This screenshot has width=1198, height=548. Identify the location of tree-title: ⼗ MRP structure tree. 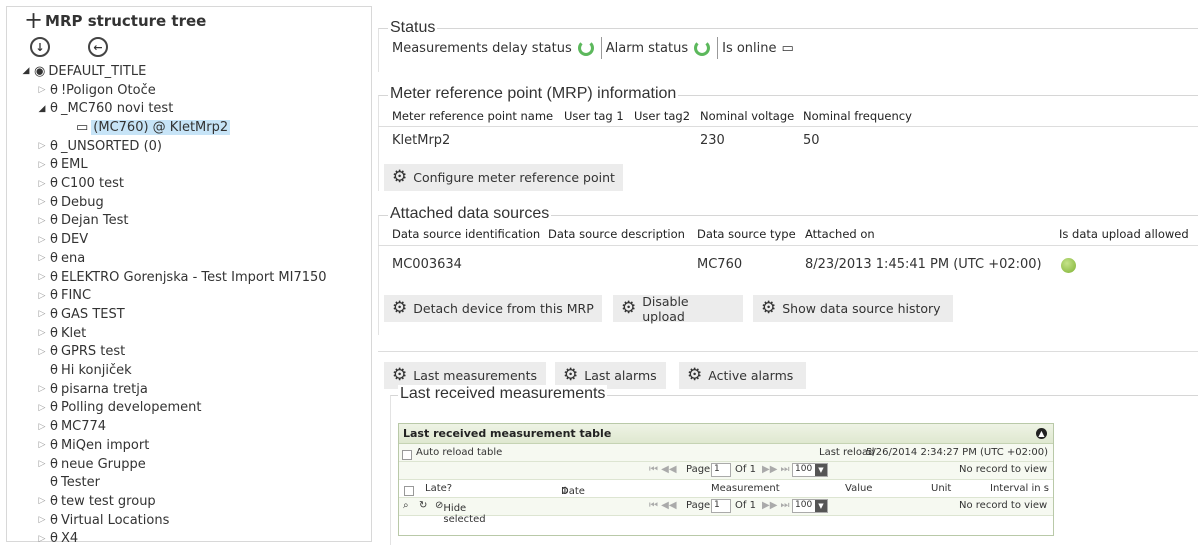
(116, 20).